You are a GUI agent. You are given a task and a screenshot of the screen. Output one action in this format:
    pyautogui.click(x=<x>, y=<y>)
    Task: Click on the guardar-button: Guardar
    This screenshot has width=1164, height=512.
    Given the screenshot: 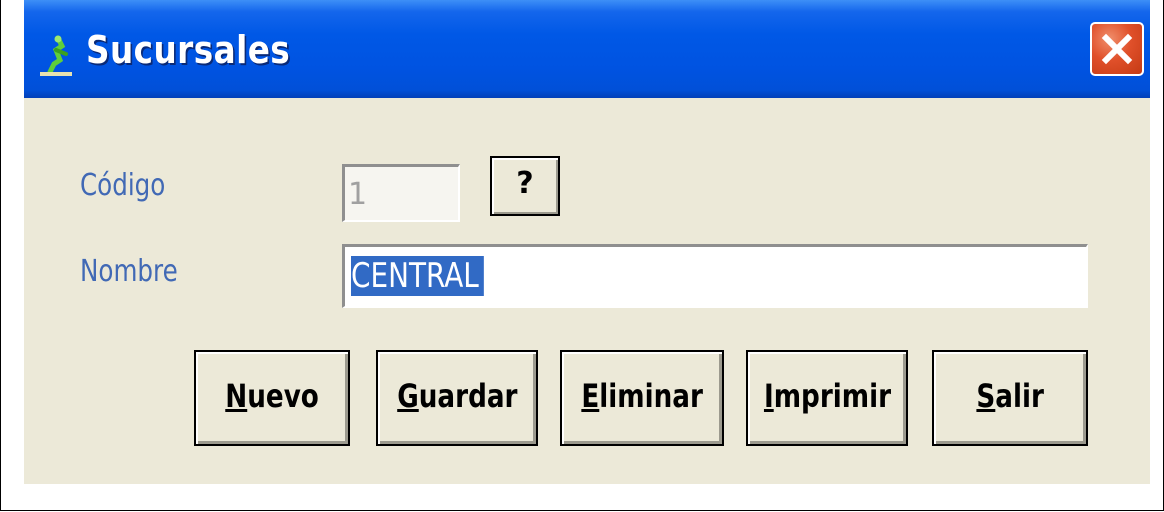 What is the action you would take?
    pyautogui.click(x=457, y=398)
    